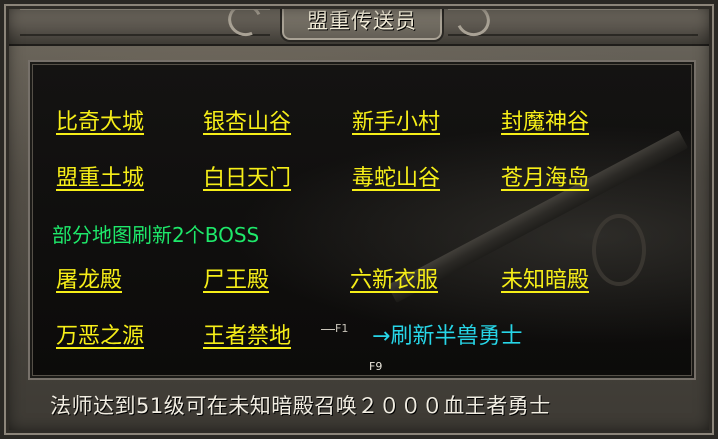 The height and width of the screenshot is (439, 718). Describe the element at coordinates (236, 278) in the screenshot. I see `destination-corpse-king-hall: 尸王殿` at that location.